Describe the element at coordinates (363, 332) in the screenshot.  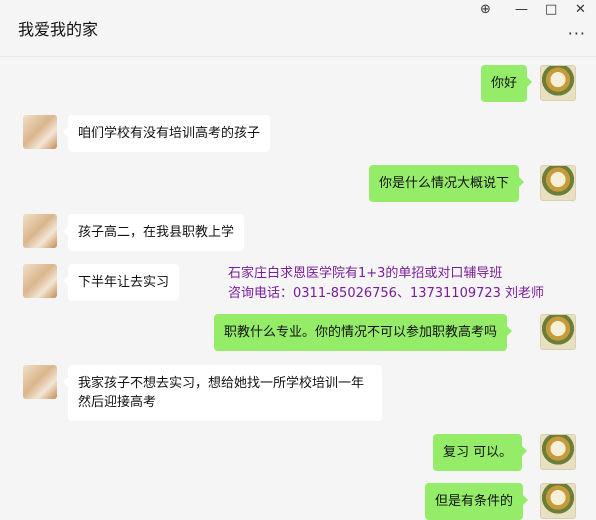
I see `message-bubble: 职教什么专业。你的情况不可以参加职教高考吗` at that location.